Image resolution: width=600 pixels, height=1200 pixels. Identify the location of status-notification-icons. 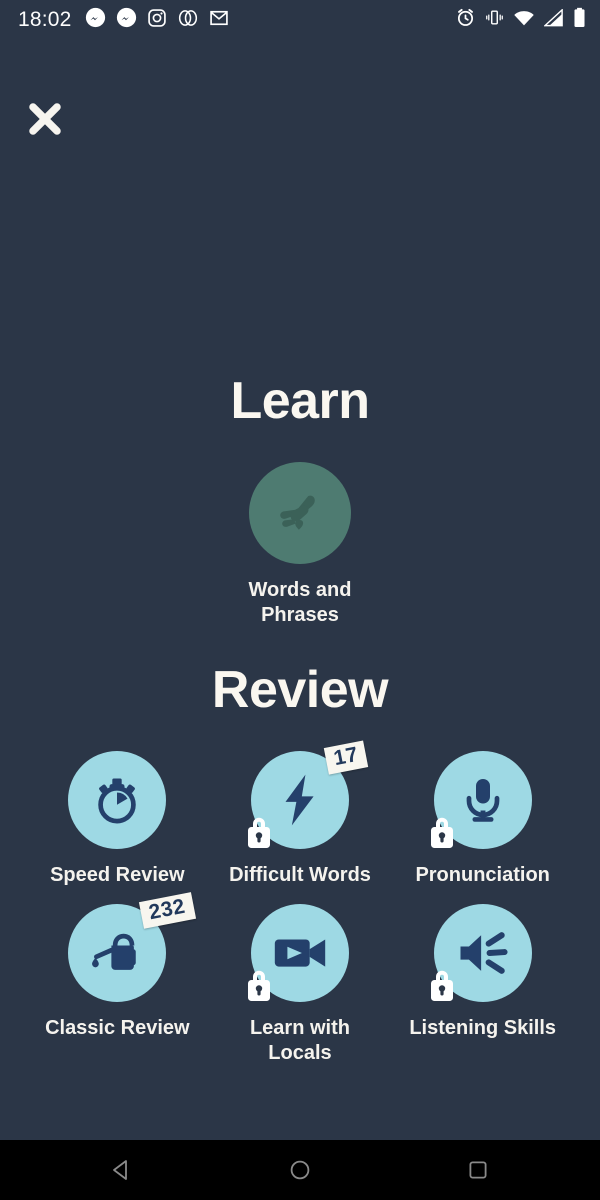
(157, 20).